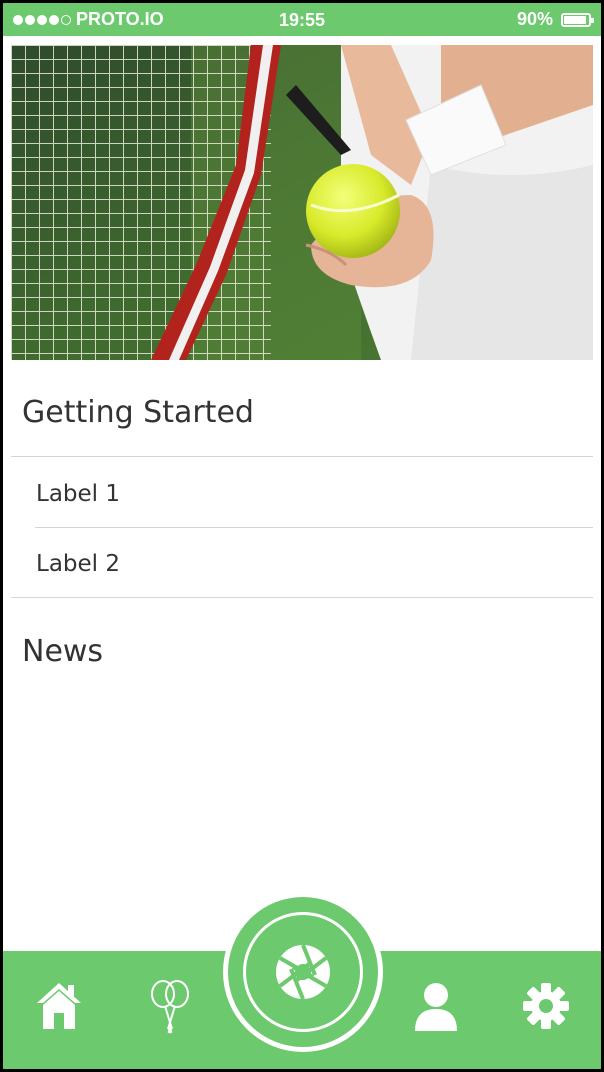 The height and width of the screenshot is (1072, 604). Describe the element at coordinates (138, 412) in the screenshot. I see `section-title-getting-started: Getting Started` at that location.